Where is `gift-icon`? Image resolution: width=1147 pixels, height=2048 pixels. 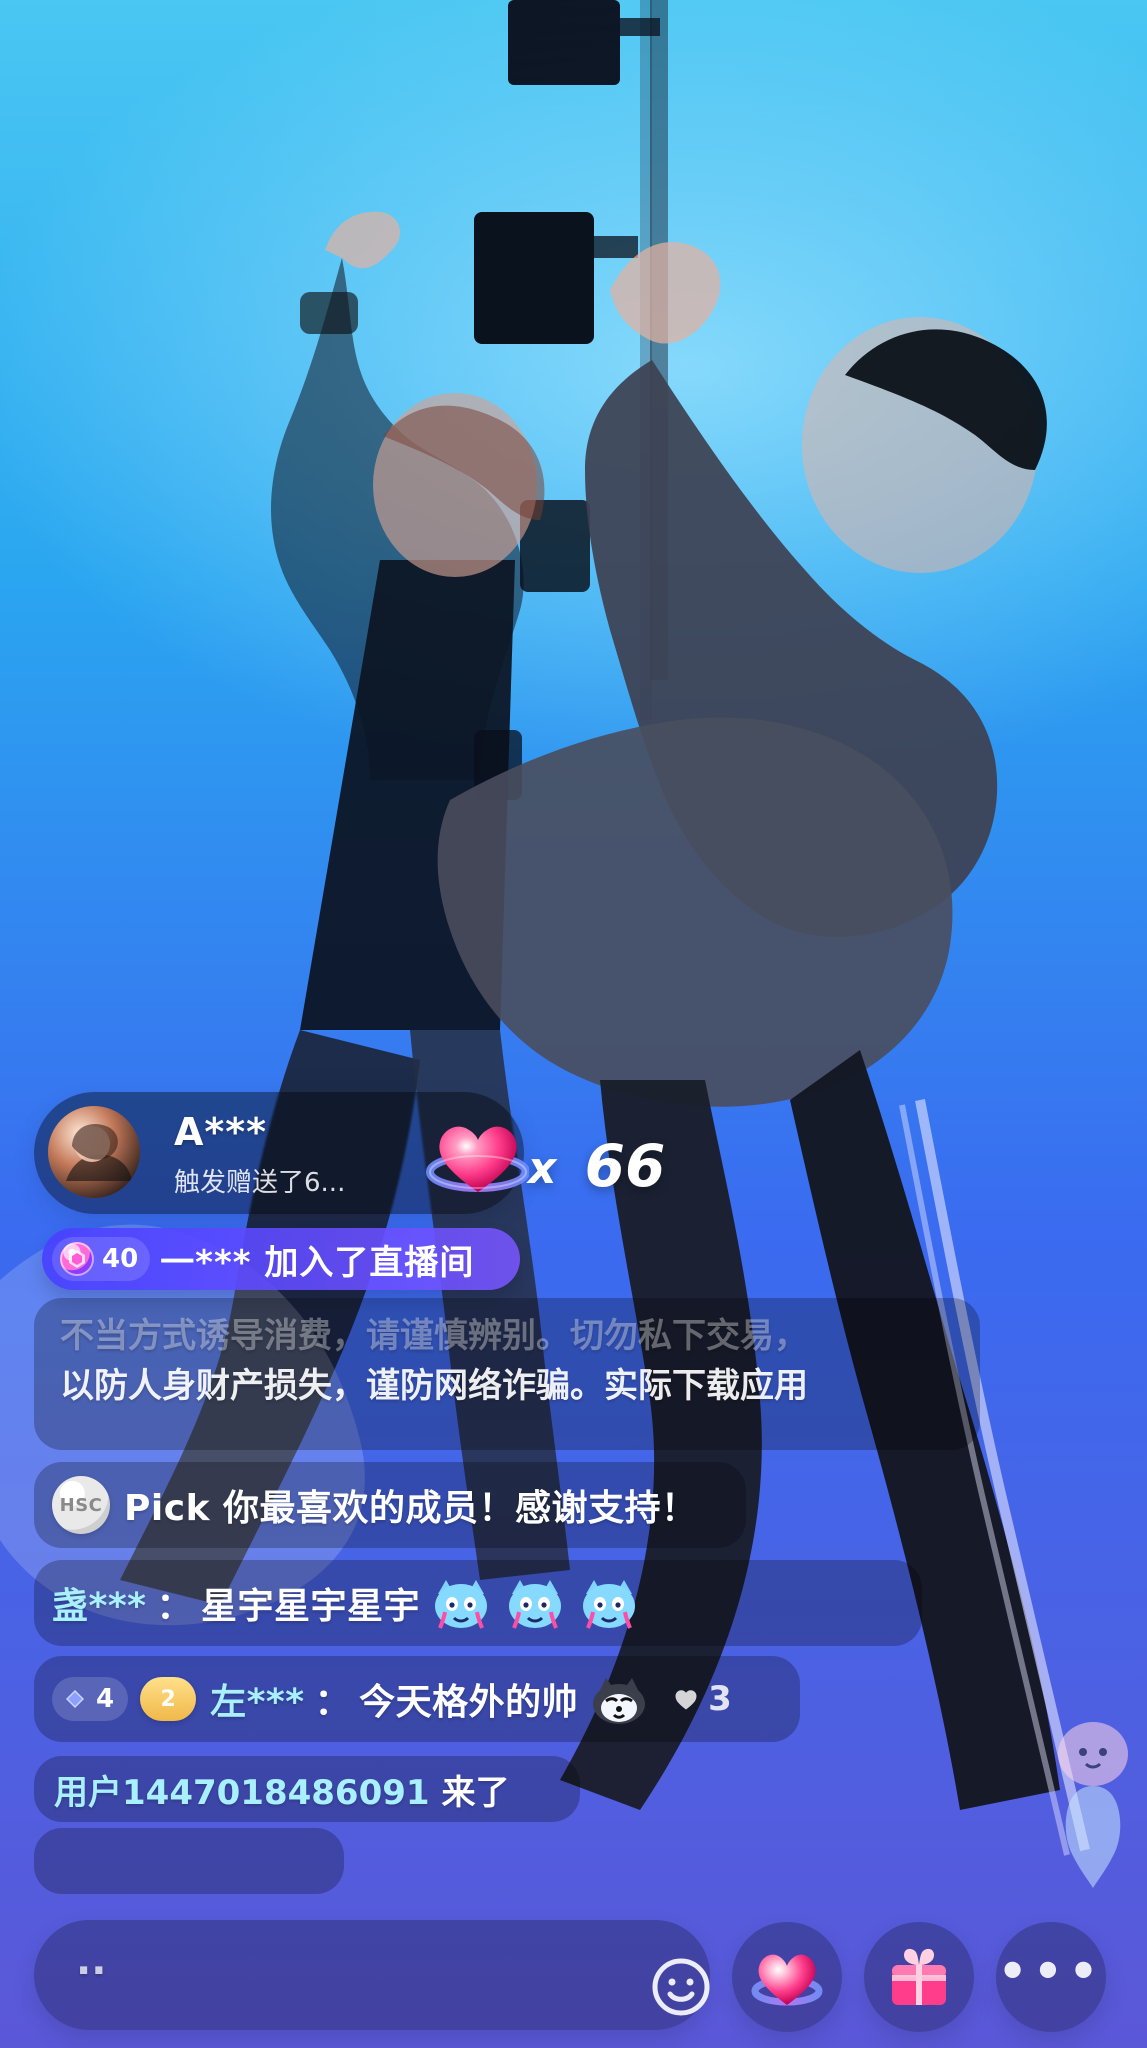
gift-icon is located at coordinates (919, 1976).